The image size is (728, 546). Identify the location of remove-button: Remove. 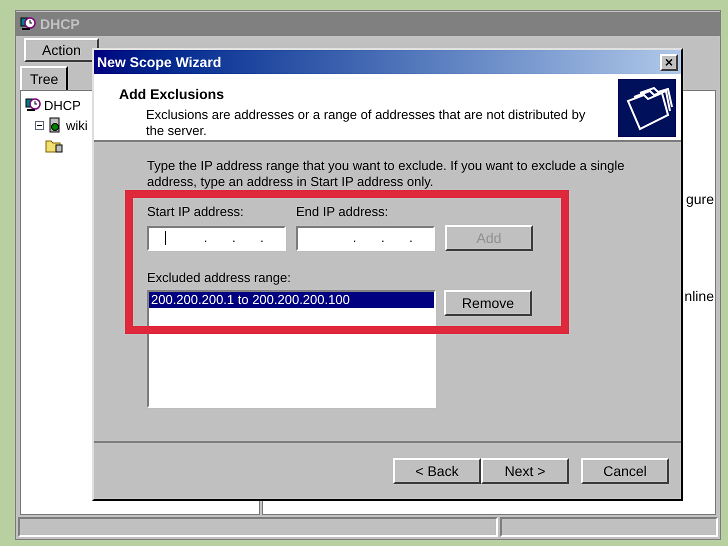
(488, 303).